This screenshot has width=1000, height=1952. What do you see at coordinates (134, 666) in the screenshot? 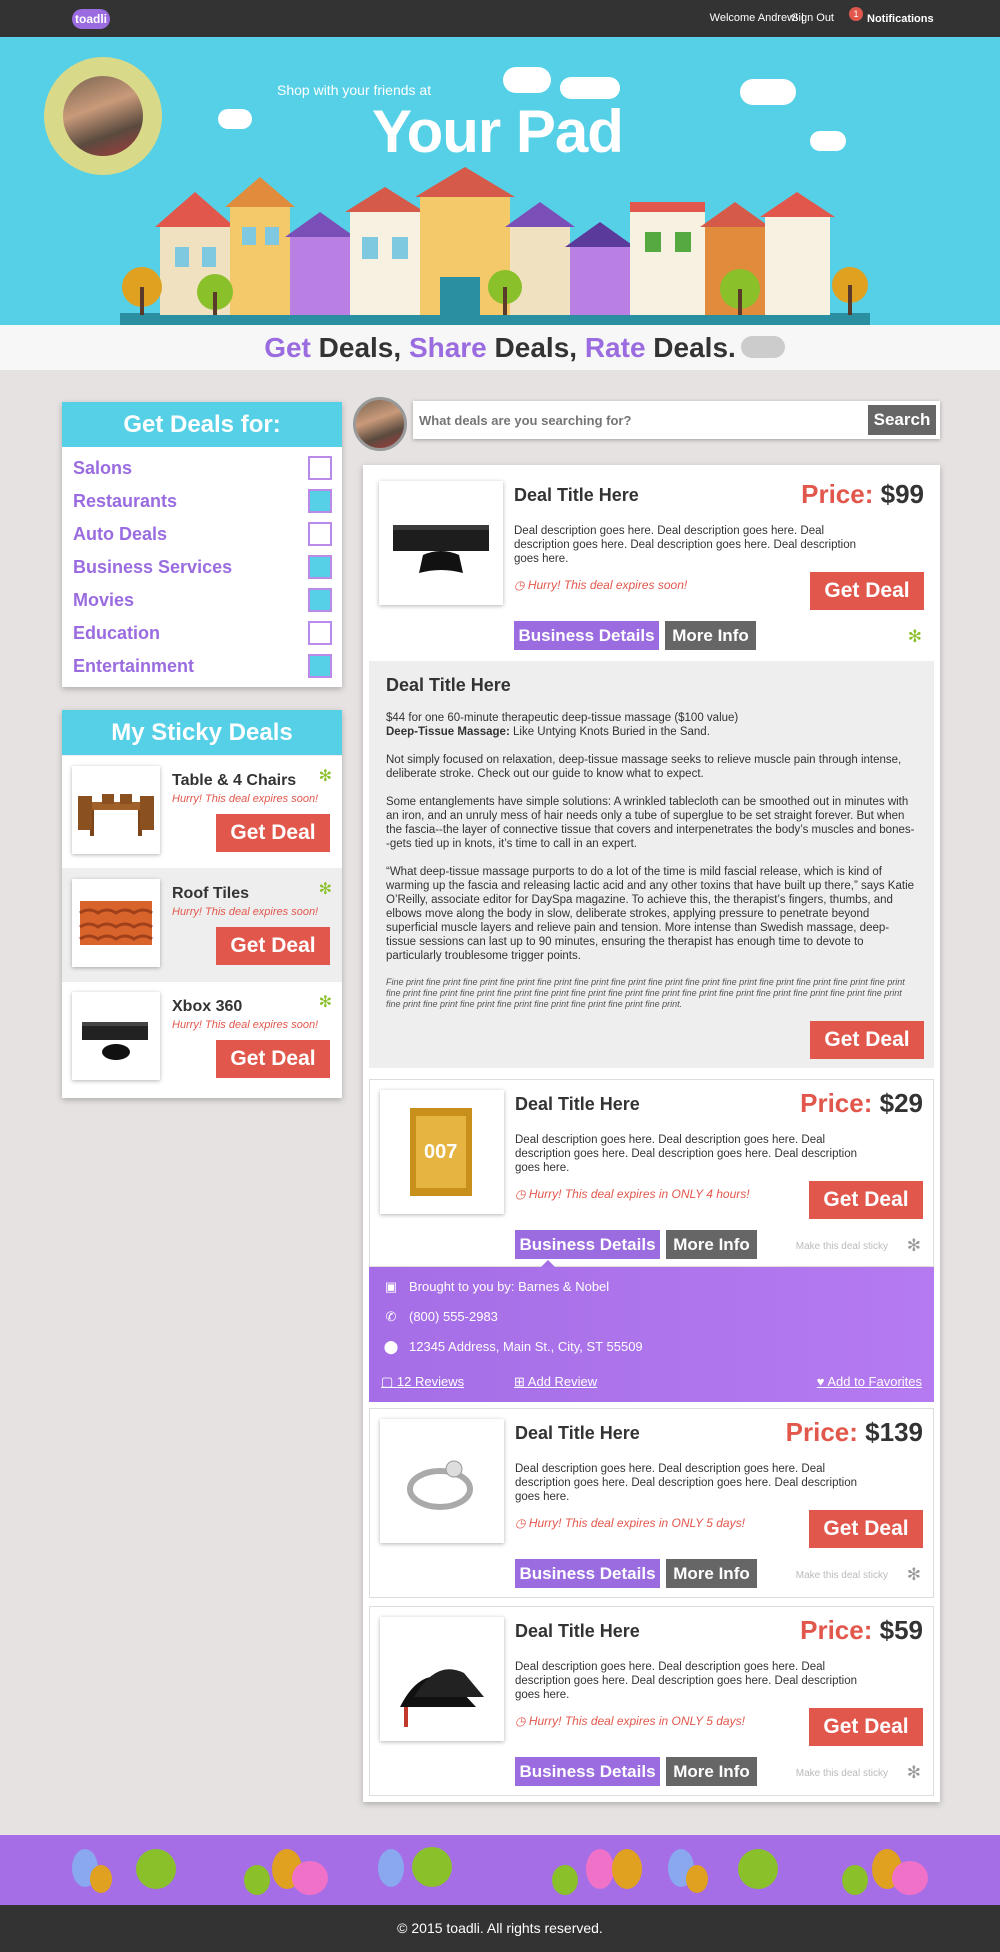
I see `category-label: Entertainment` at bounding box center [134, 666].